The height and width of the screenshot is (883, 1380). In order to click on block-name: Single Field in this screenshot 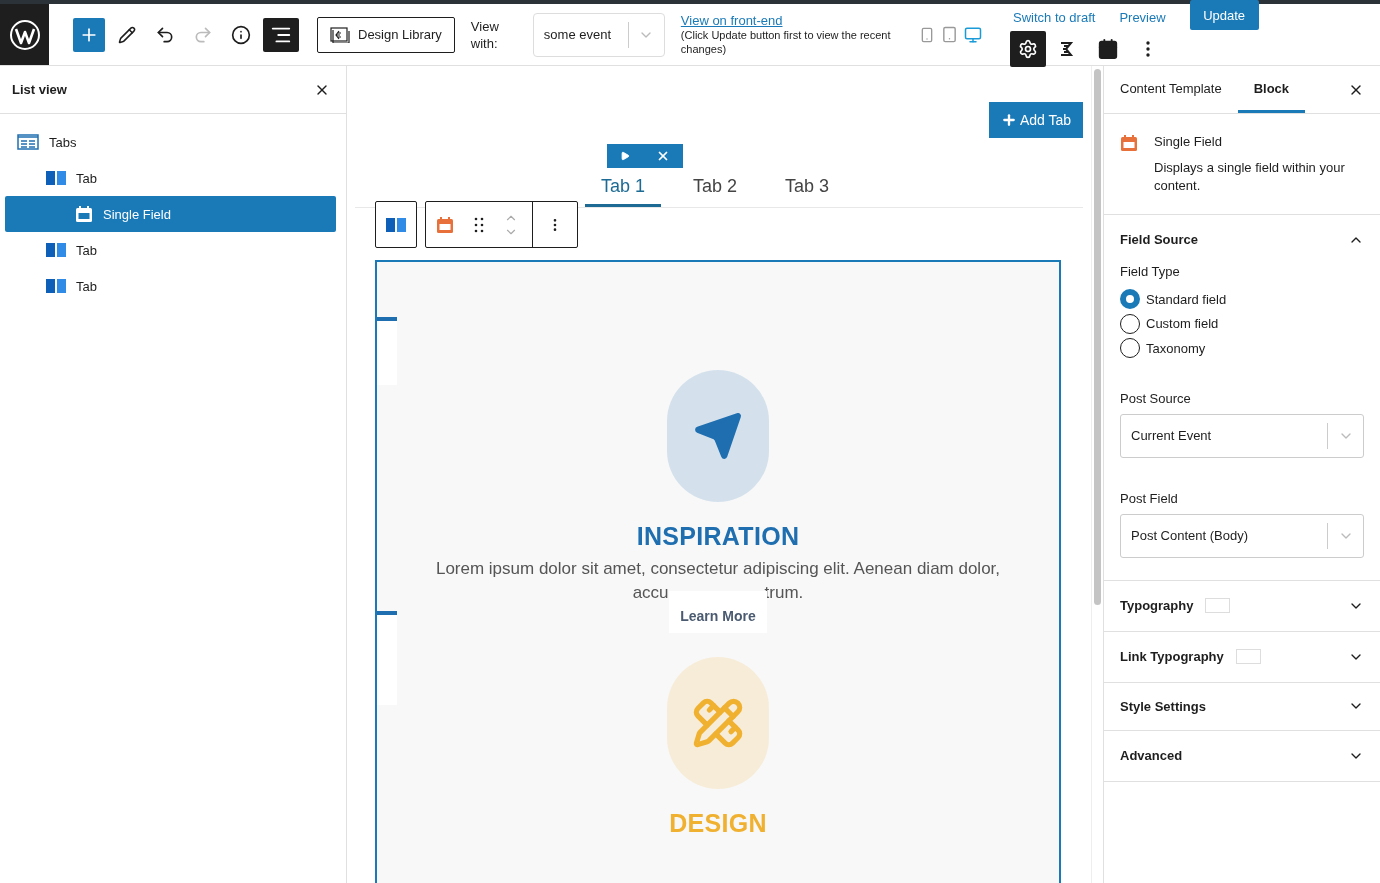, I will do `click(1188, 141)`.